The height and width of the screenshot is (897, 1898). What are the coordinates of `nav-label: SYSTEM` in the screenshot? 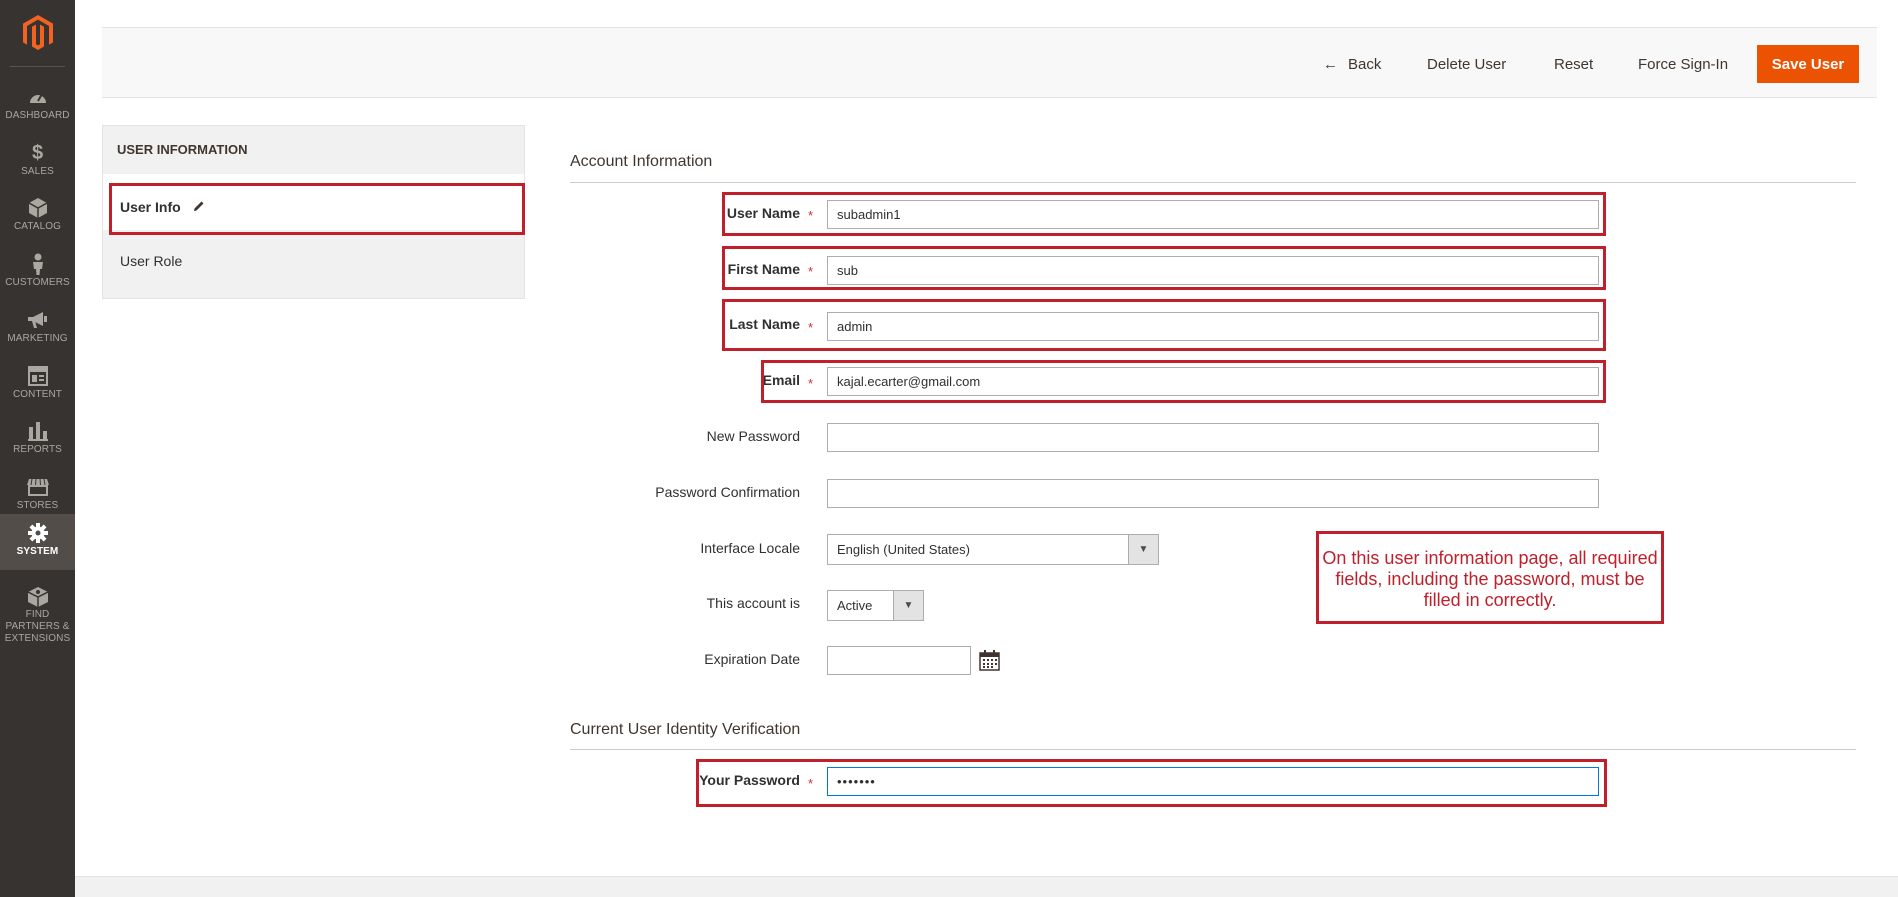 It's located at (37, 551).